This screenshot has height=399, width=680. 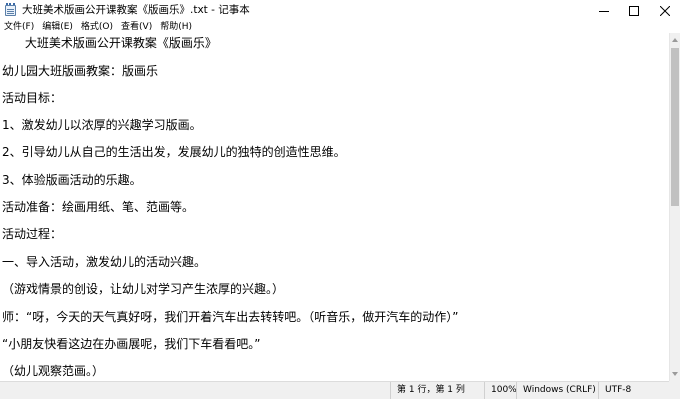 What do you see at coordinates (437, 390) in the screenshot?
I see `cursor-position: 第 1 行，第 1 列` at bounding box center [437, 390].